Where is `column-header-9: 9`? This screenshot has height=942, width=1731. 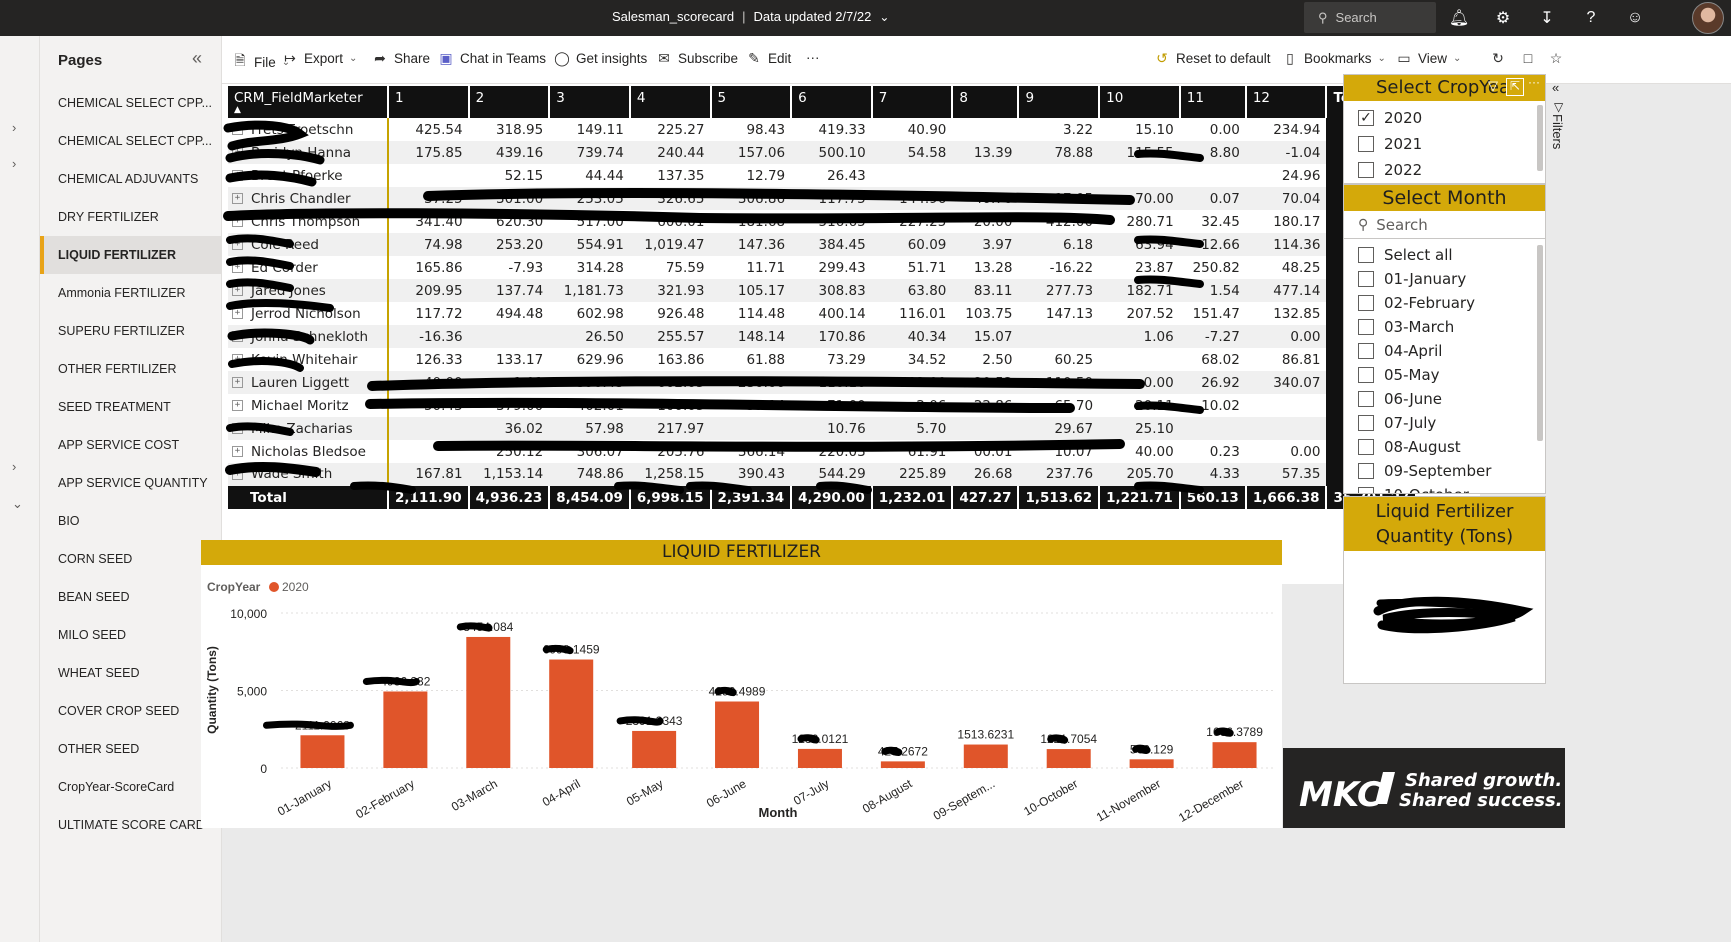
column-header-9: 9 is located at coordinates (1059, 102).